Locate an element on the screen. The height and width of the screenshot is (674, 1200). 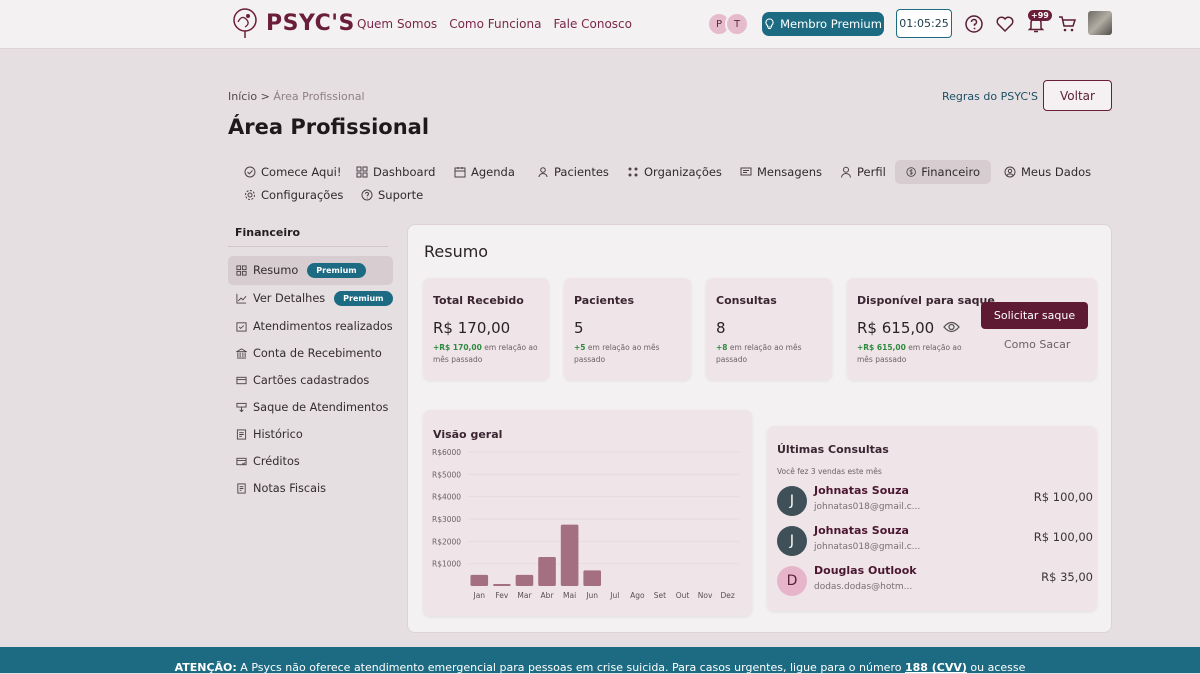
back-button: Voltar is located at coordinates (1077, 95).